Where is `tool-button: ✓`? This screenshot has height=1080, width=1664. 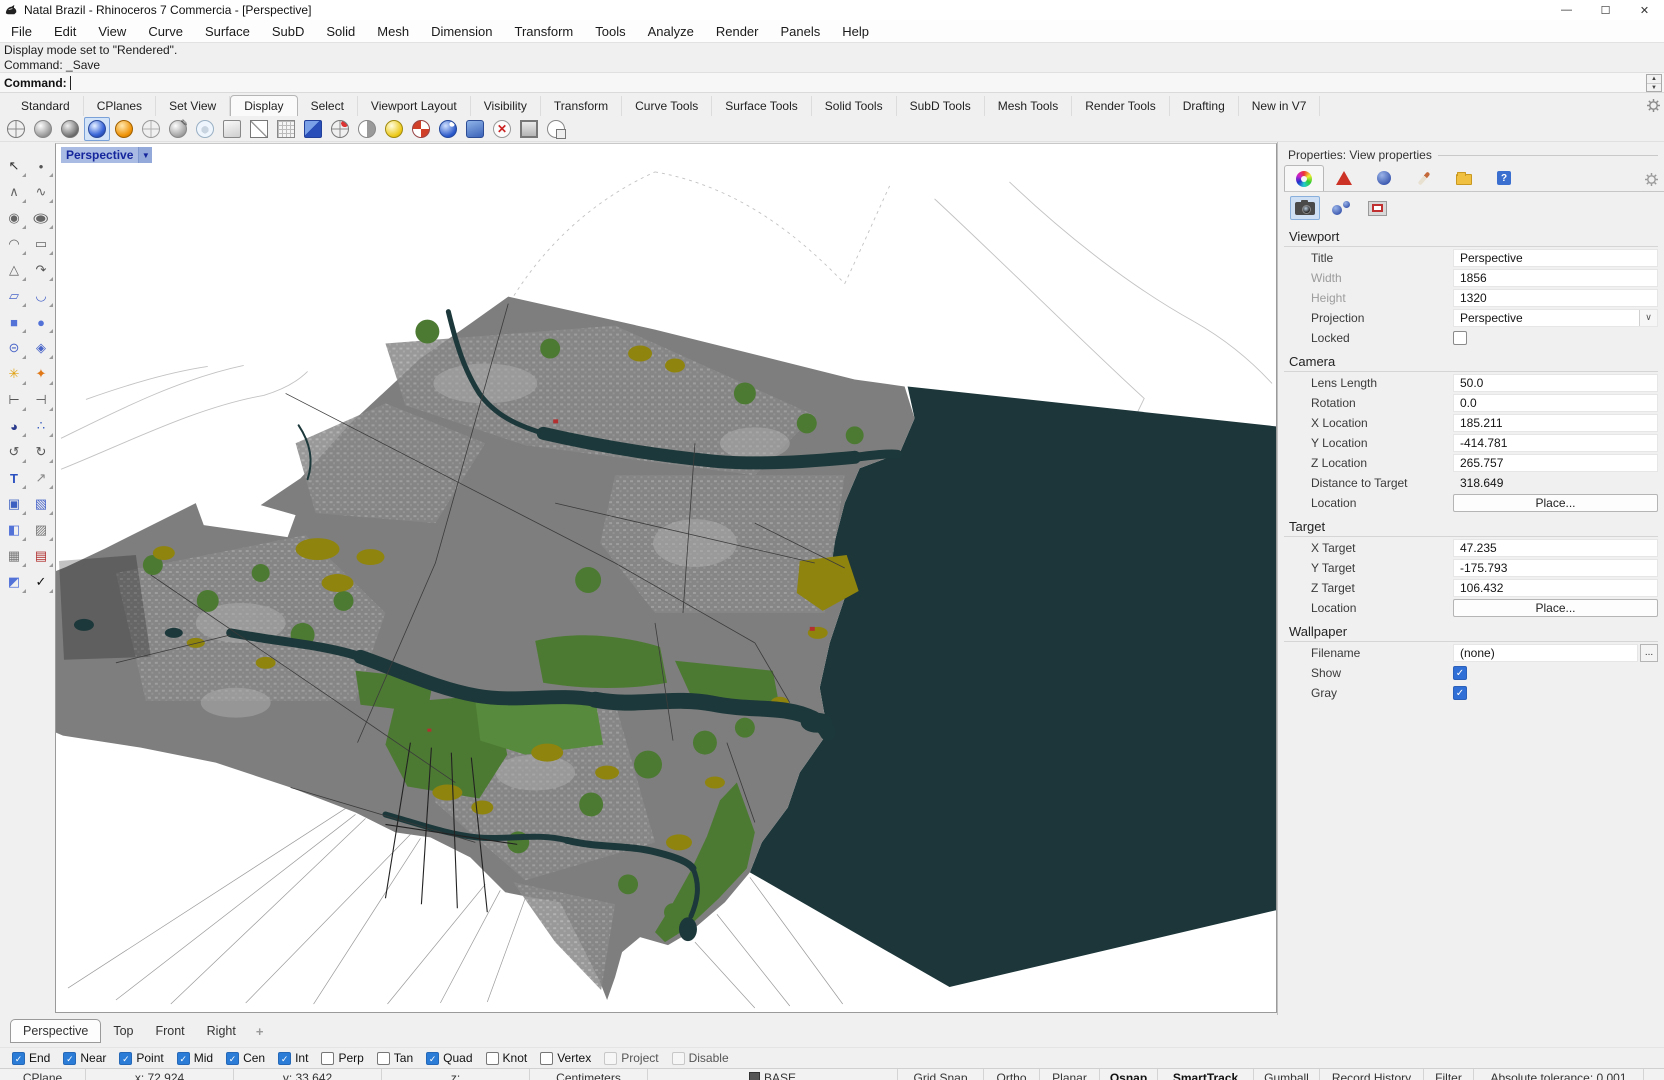 tool-button: ✓ is located at coordinates (41, 582).